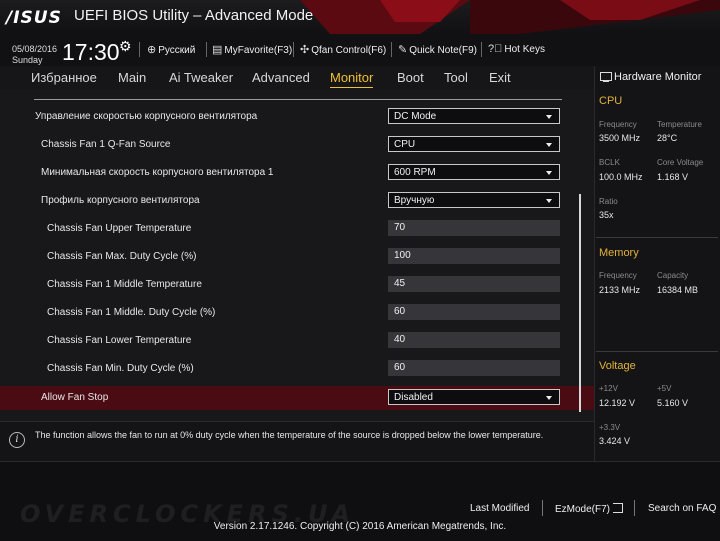 The width and height of the screenshot is (720, 541). I want to click on lower-temperature-input: 40, so click(474, 340).